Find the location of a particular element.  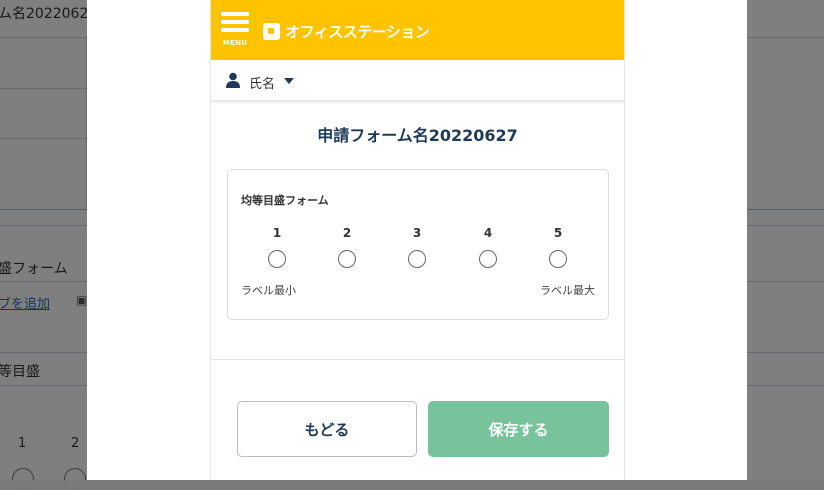

user-icon is located at coordinates (233, 80).